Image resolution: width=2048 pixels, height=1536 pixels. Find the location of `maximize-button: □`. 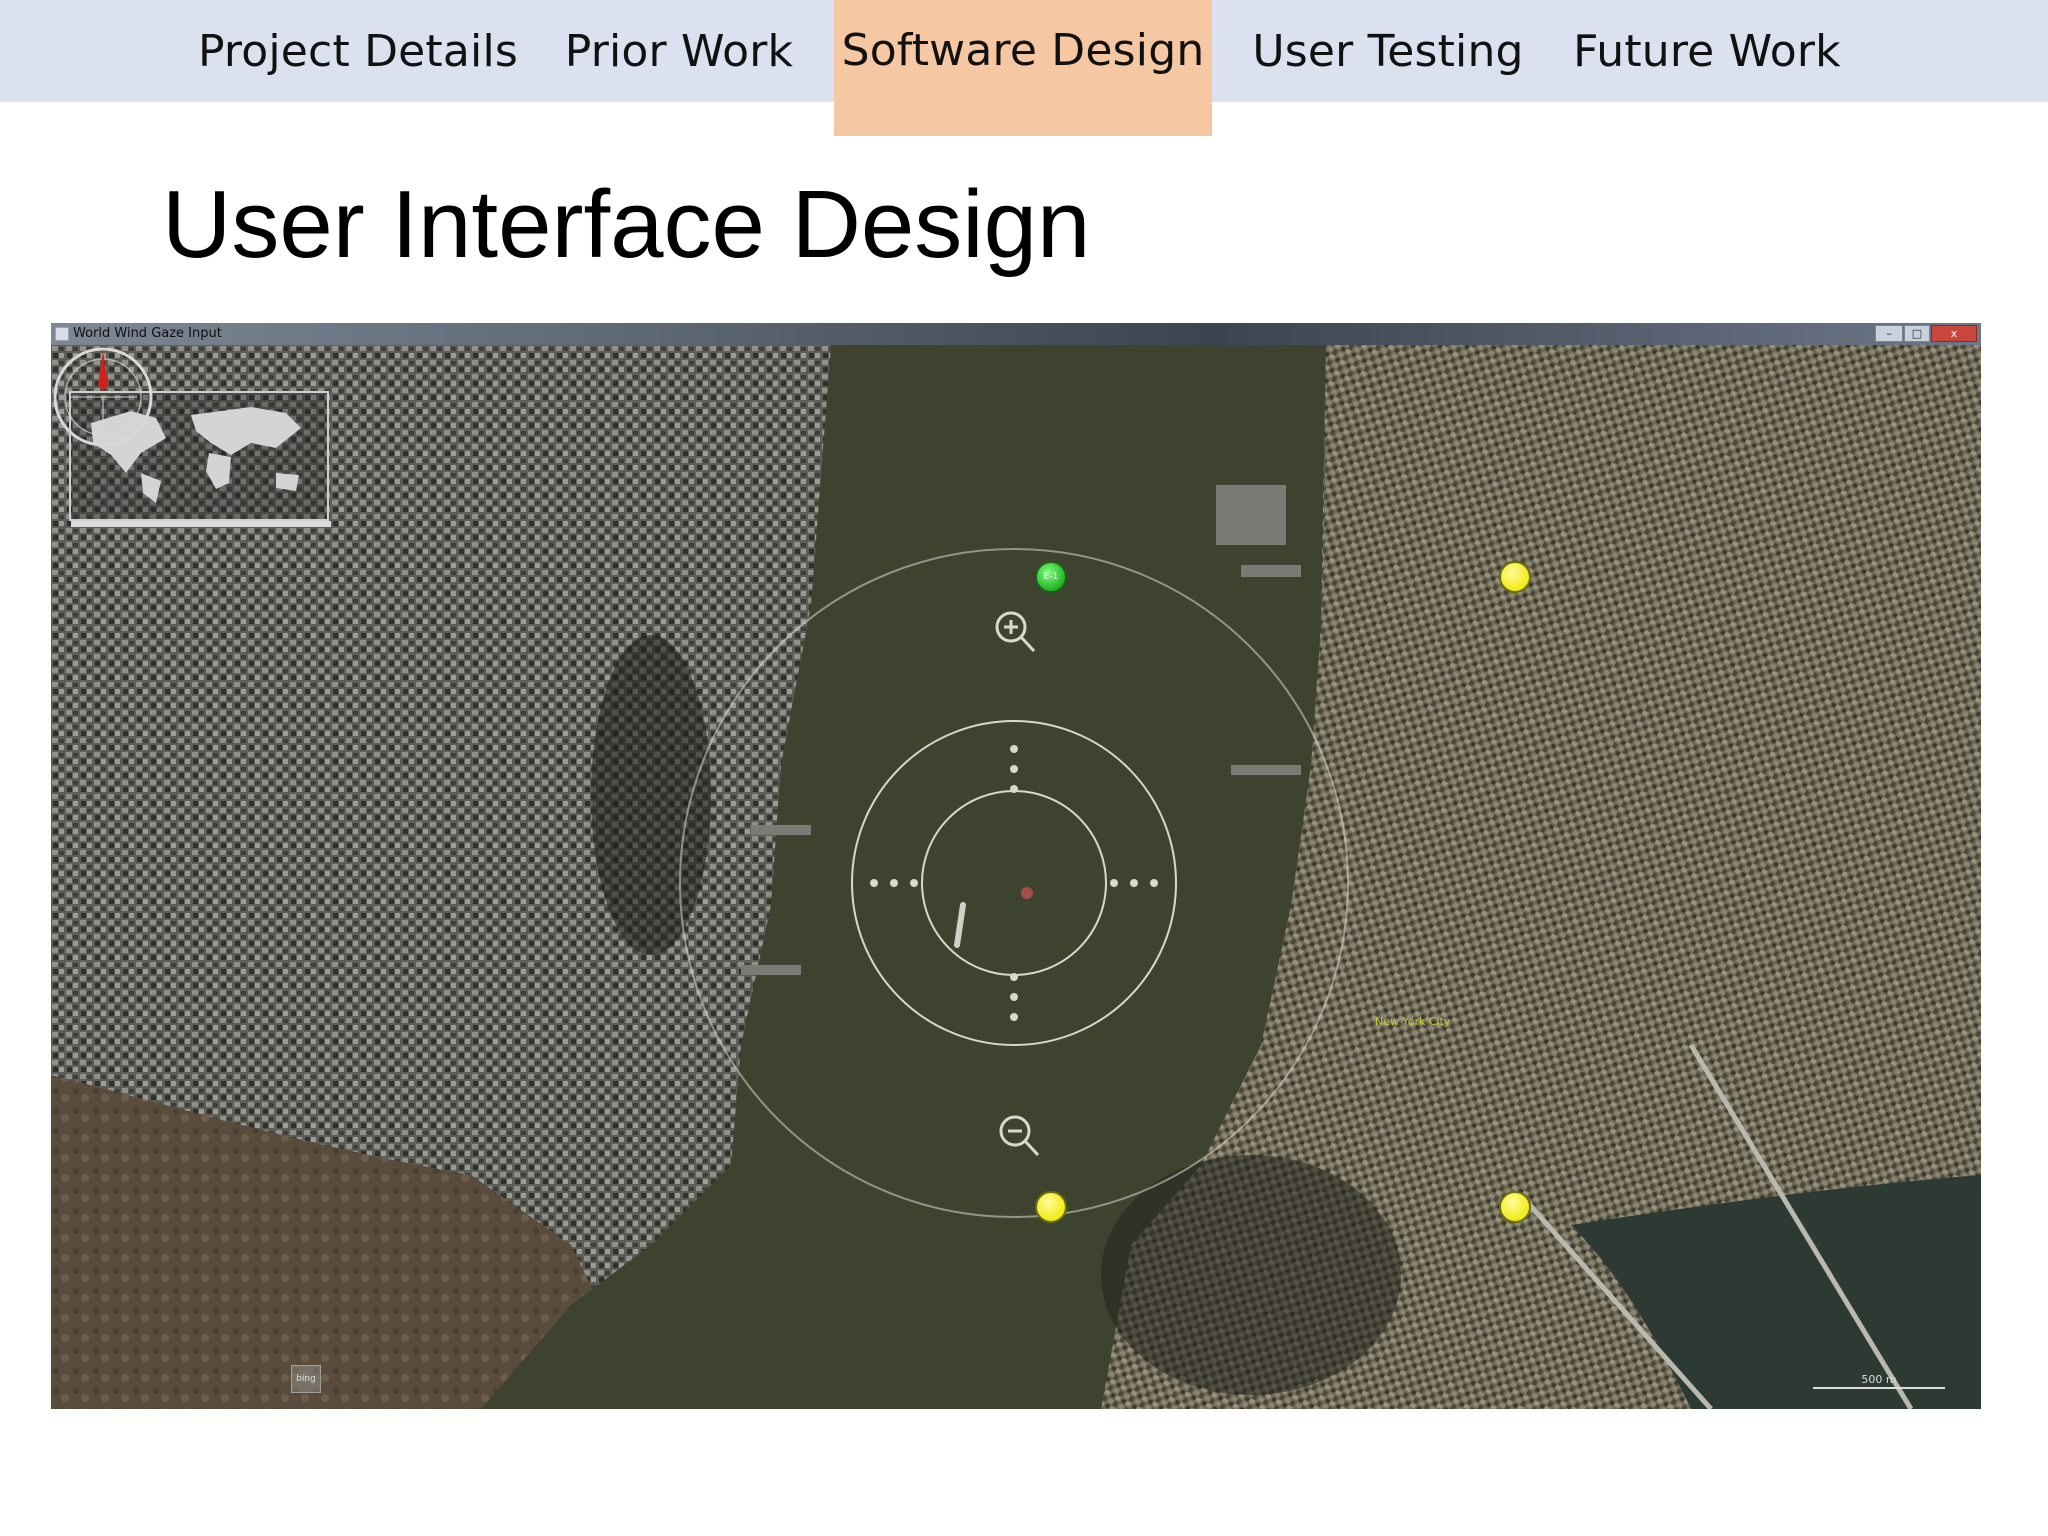

maximize-button: □ is located at coordinates (1917, 333).